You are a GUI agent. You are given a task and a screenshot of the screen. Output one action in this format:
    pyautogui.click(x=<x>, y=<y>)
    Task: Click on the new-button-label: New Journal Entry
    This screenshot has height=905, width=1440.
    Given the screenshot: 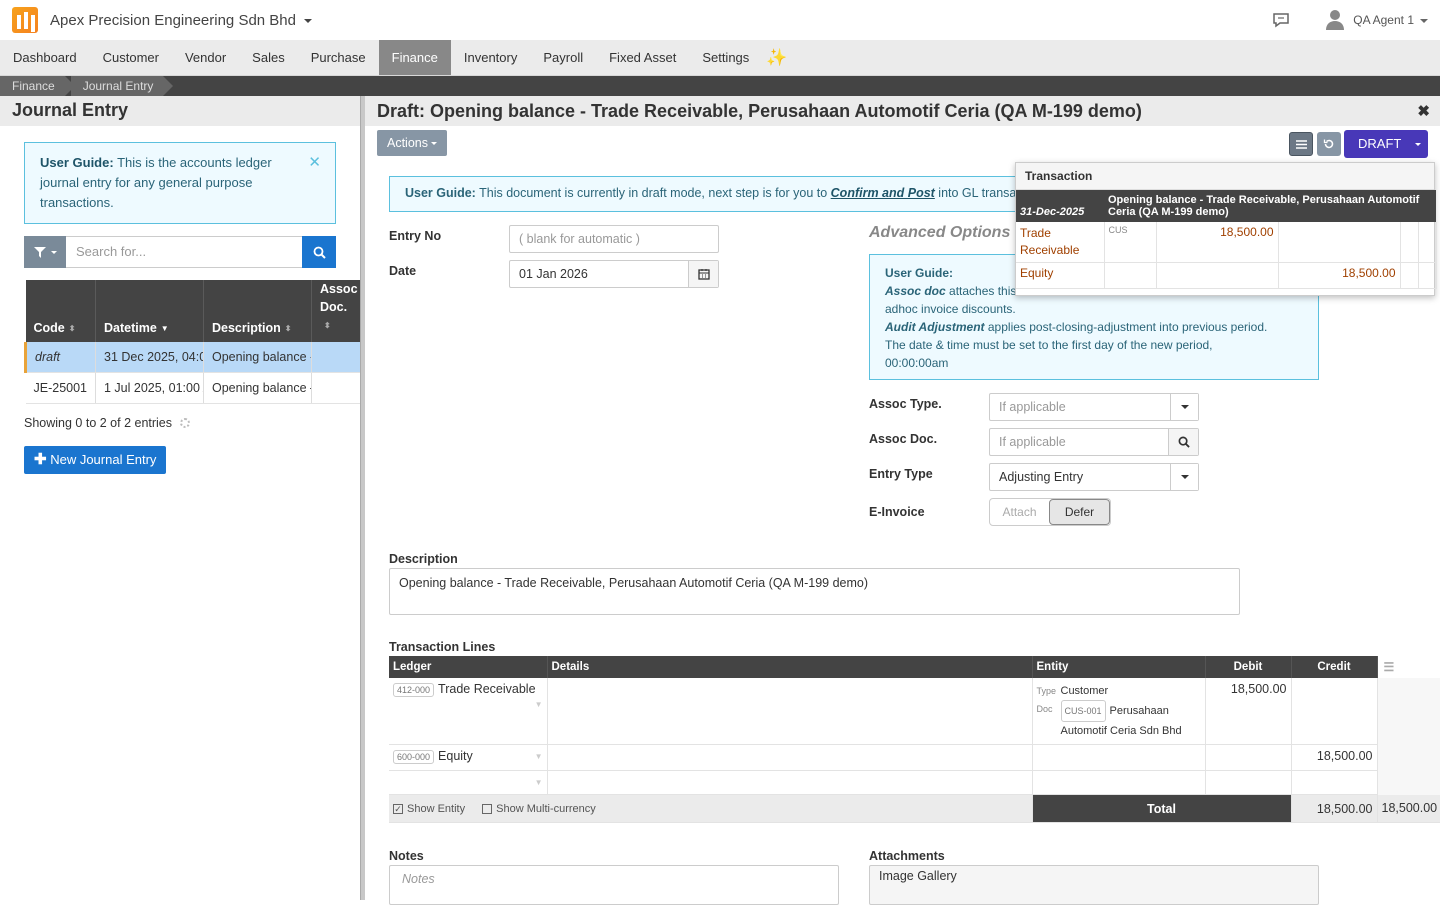 What is the action you would take?
    pyautogui.click(x=103, y=460)
    